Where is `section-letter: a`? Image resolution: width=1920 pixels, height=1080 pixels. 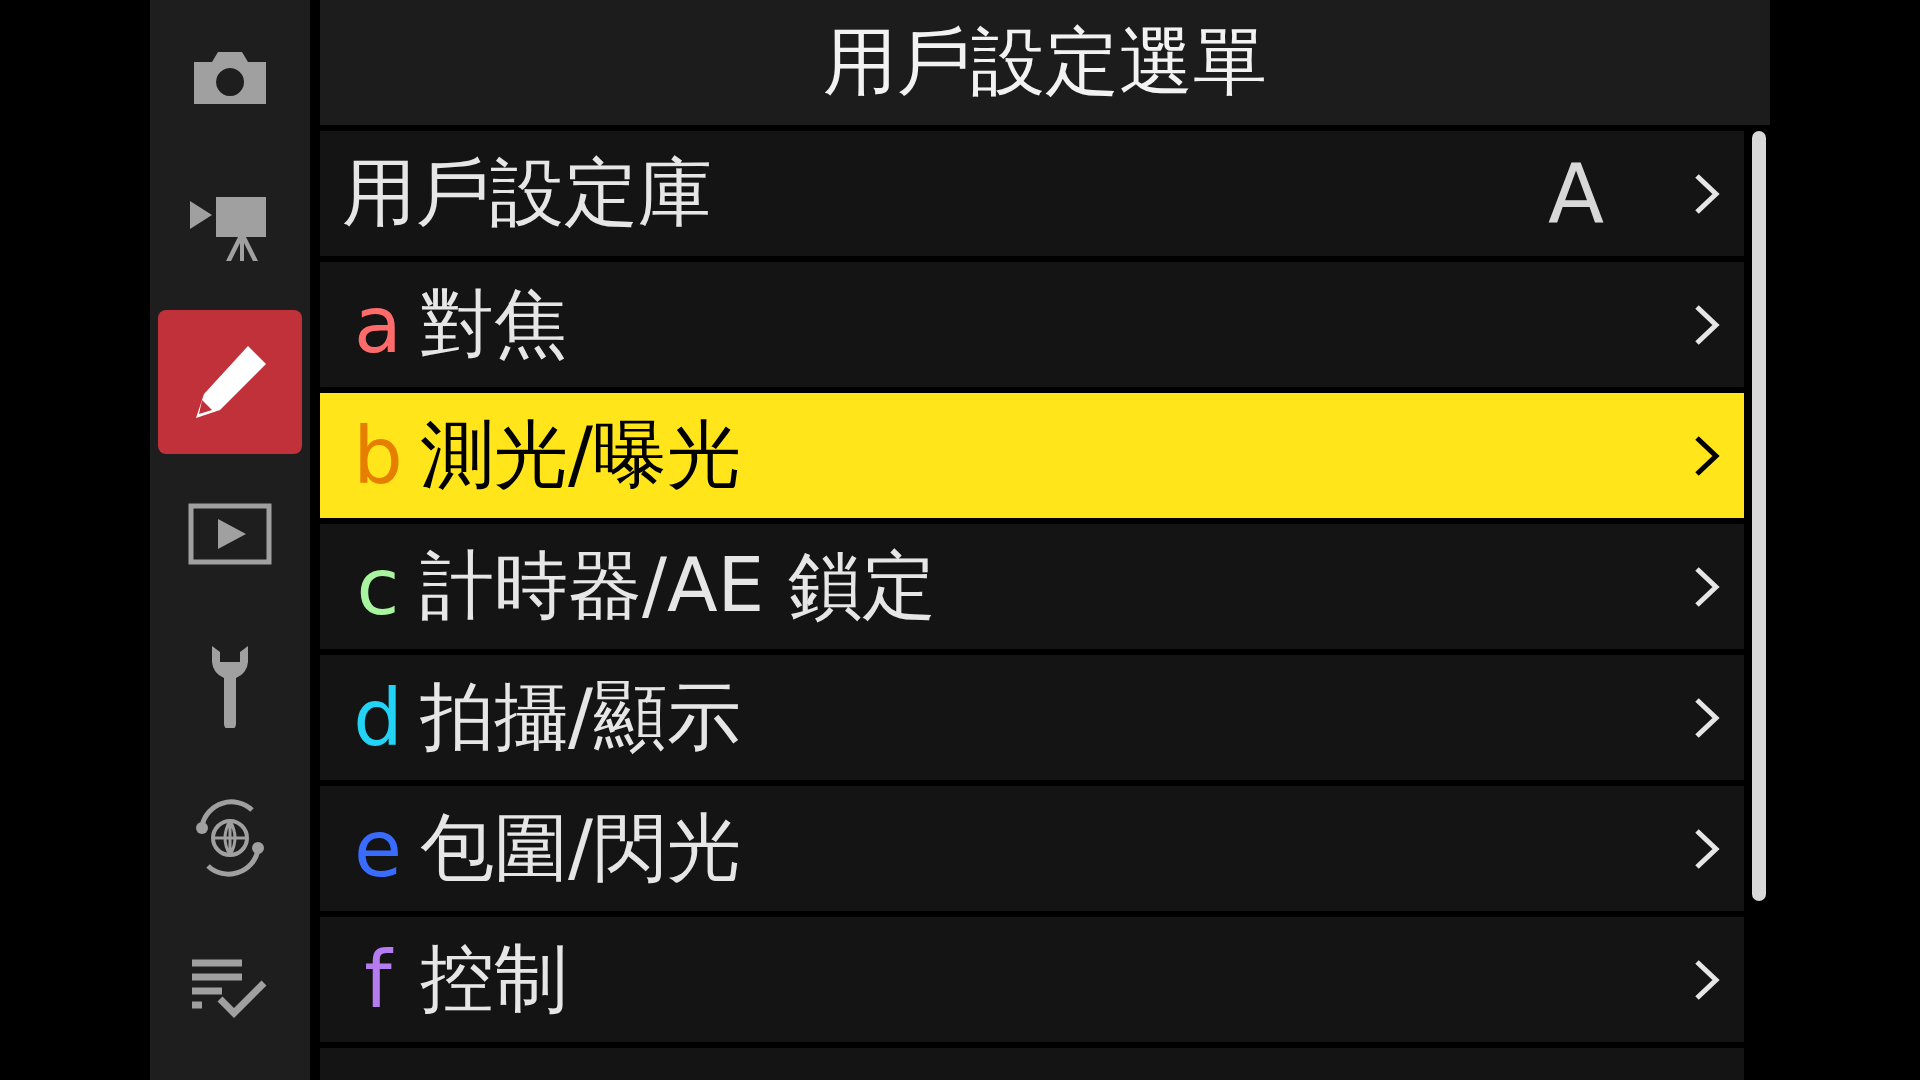 section-letter: a is located at coordinates (378, 324).